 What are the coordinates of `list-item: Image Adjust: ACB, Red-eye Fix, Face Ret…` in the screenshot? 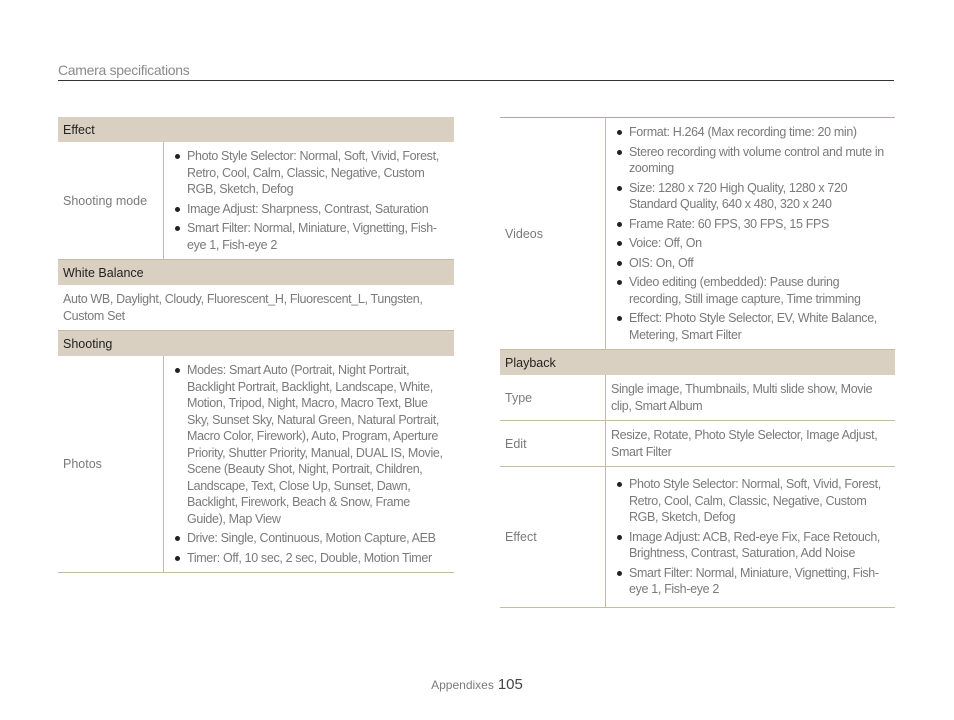 It's located at (751, 545).